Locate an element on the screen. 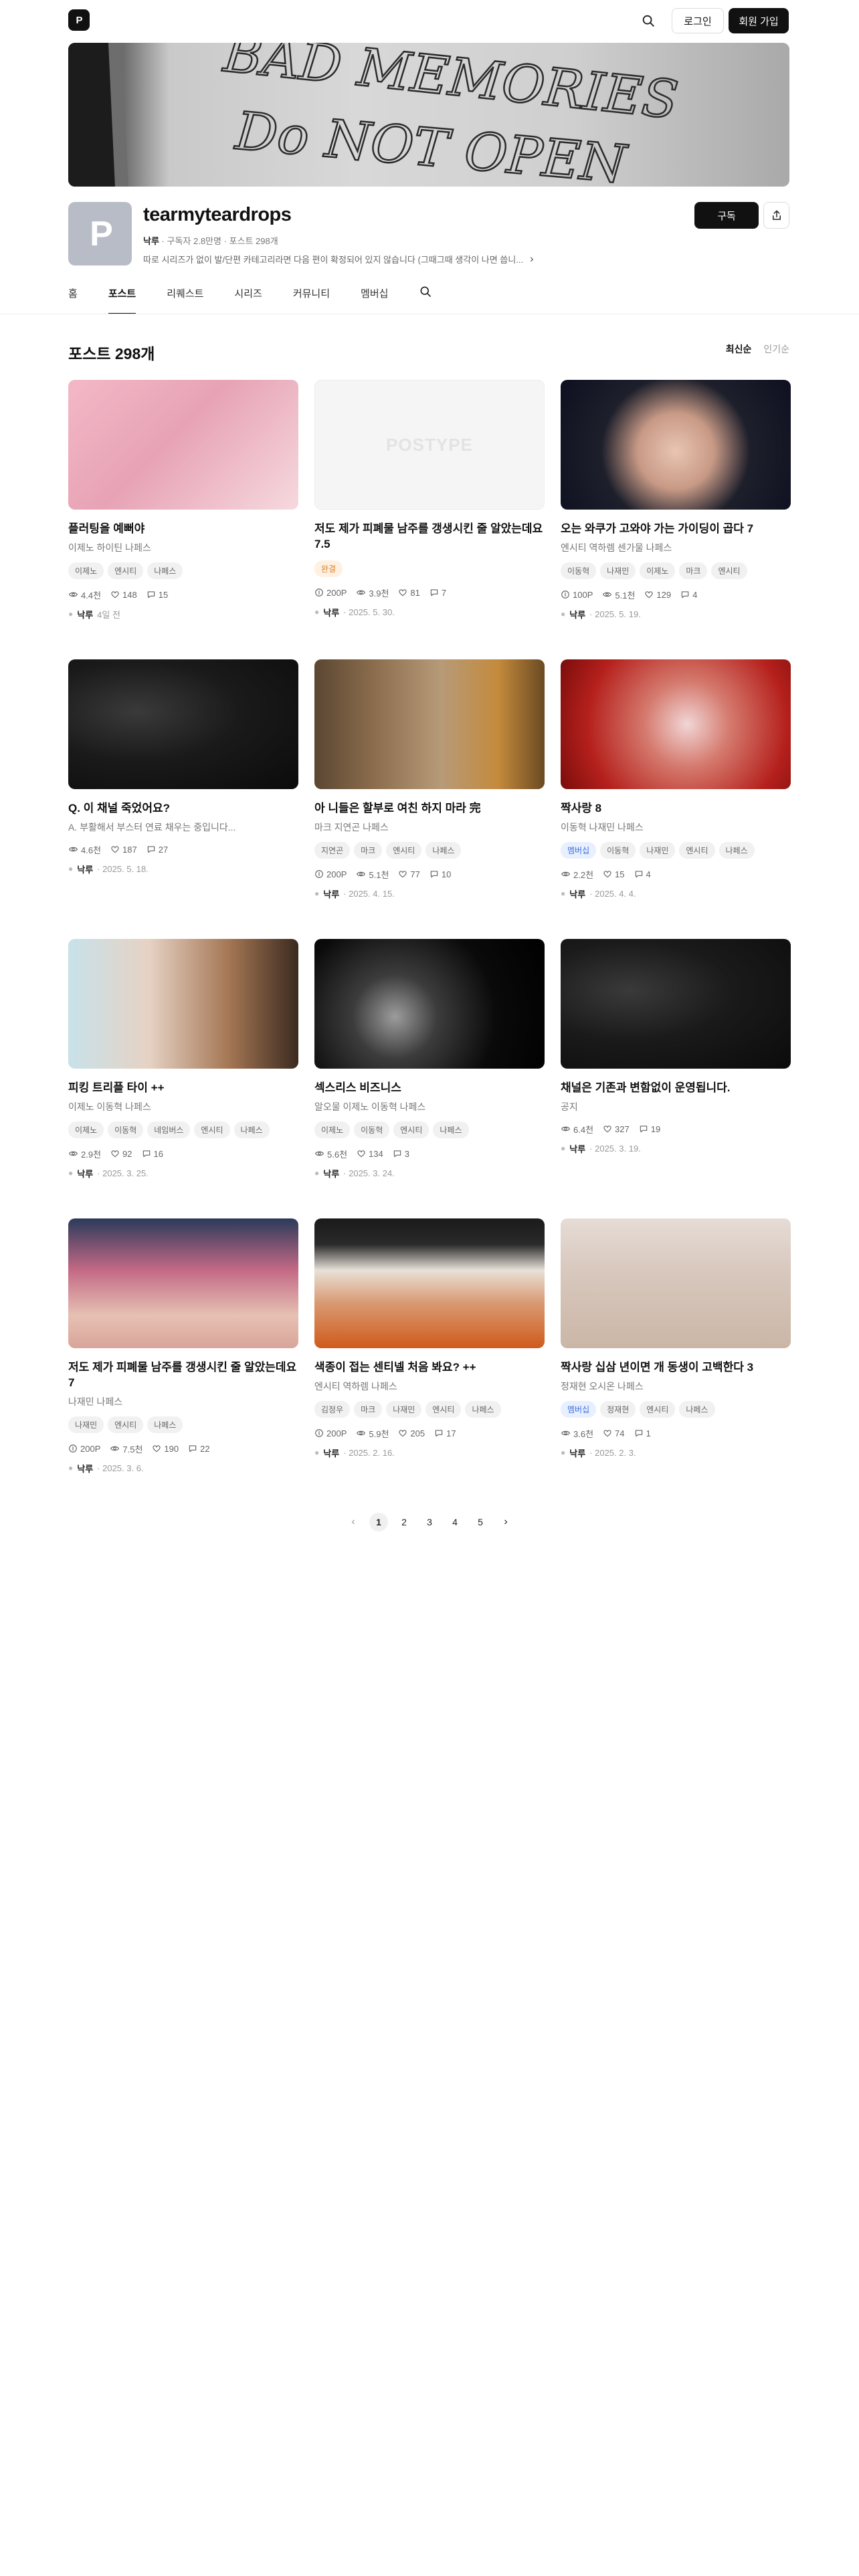 This screenshot has width=859, height=2576. tab-community: 커뮤니티 is located at coordinates (311, 297).